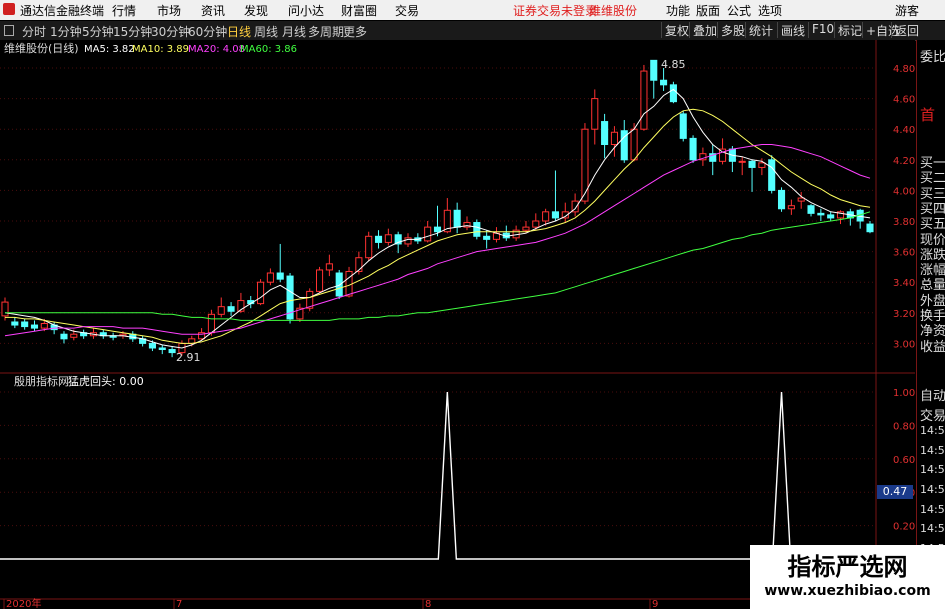  I want to click on side-panel-label: 自动, so click(932, 396).